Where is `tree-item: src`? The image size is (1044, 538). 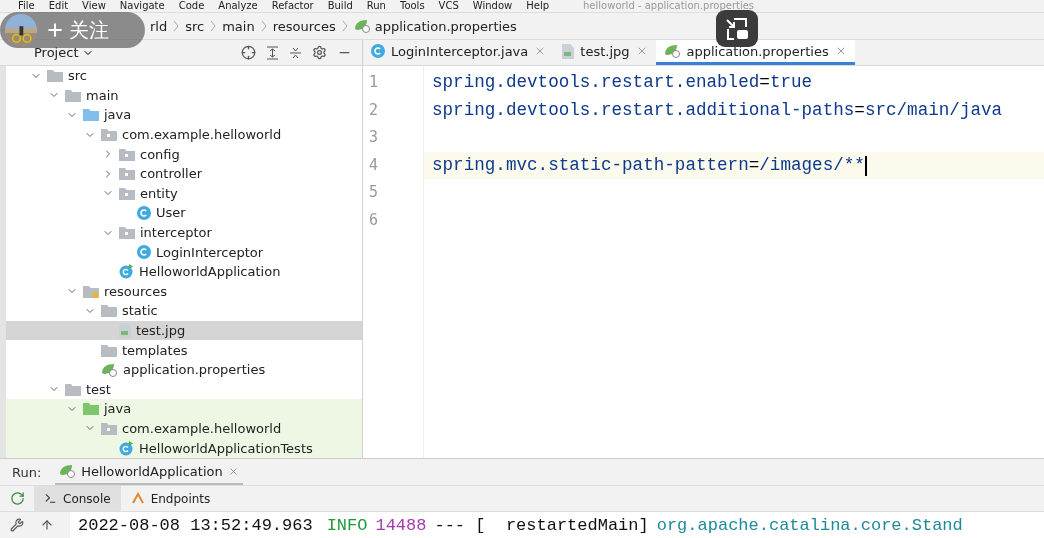 tree-item: src is located at coordinates (184, 76).